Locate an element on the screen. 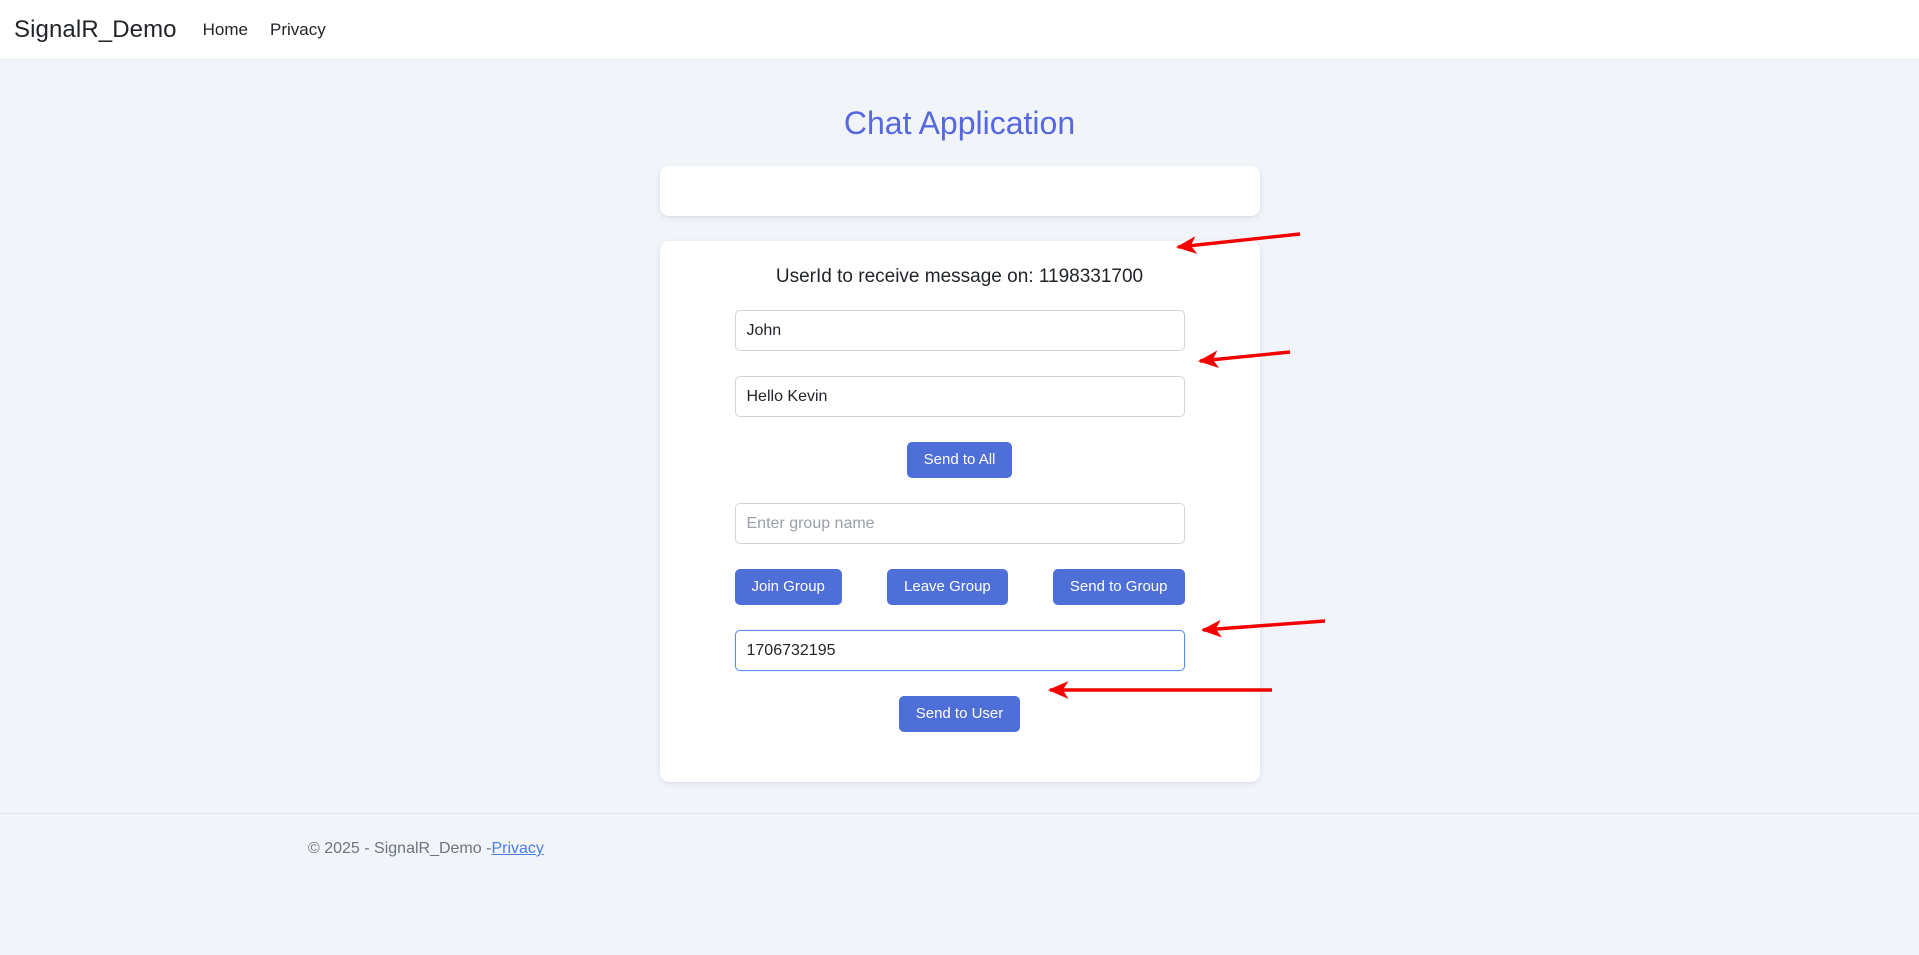  userid-label: UserId to receive message on: 1198331700 is located at coordinates (959, 277).